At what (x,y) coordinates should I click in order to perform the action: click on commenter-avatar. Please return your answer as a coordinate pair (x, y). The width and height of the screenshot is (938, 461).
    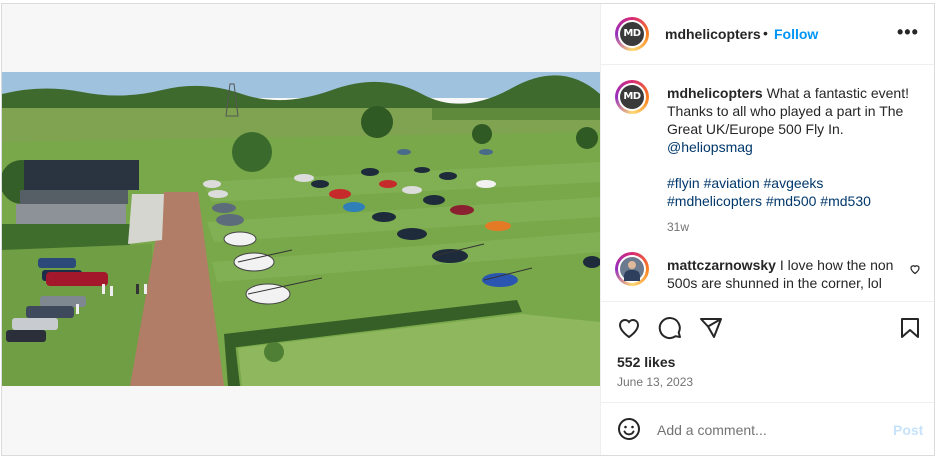
    Looking at the image, I should click on (632, 269).